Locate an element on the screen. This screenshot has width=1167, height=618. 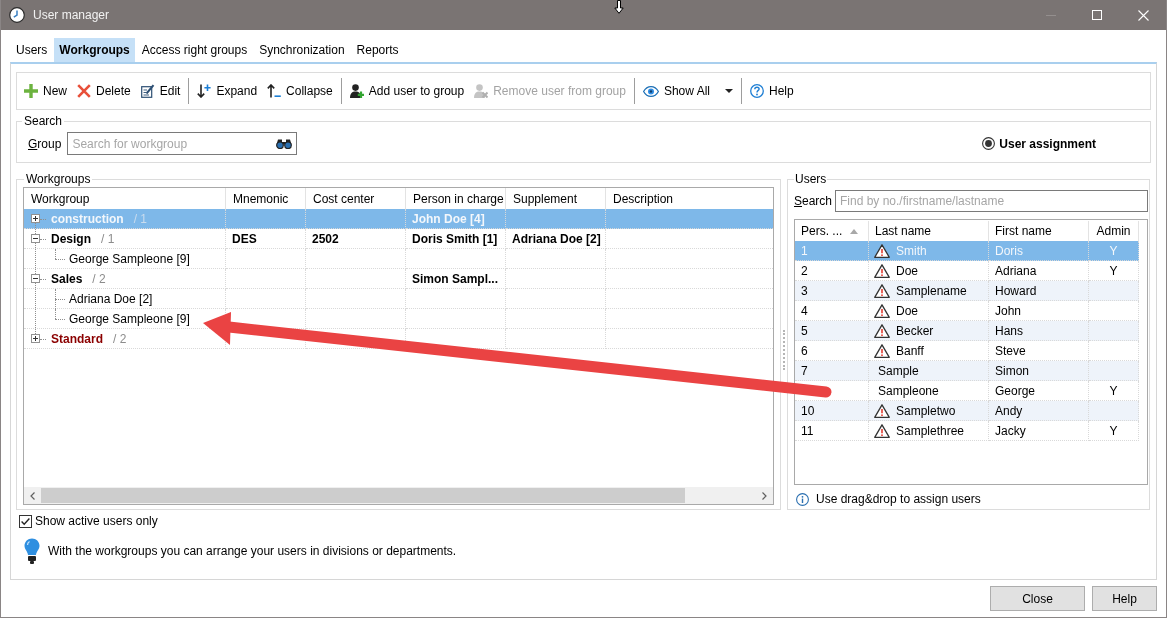
table-row: 6 Banff Steve is located at coordinates (967, 351).